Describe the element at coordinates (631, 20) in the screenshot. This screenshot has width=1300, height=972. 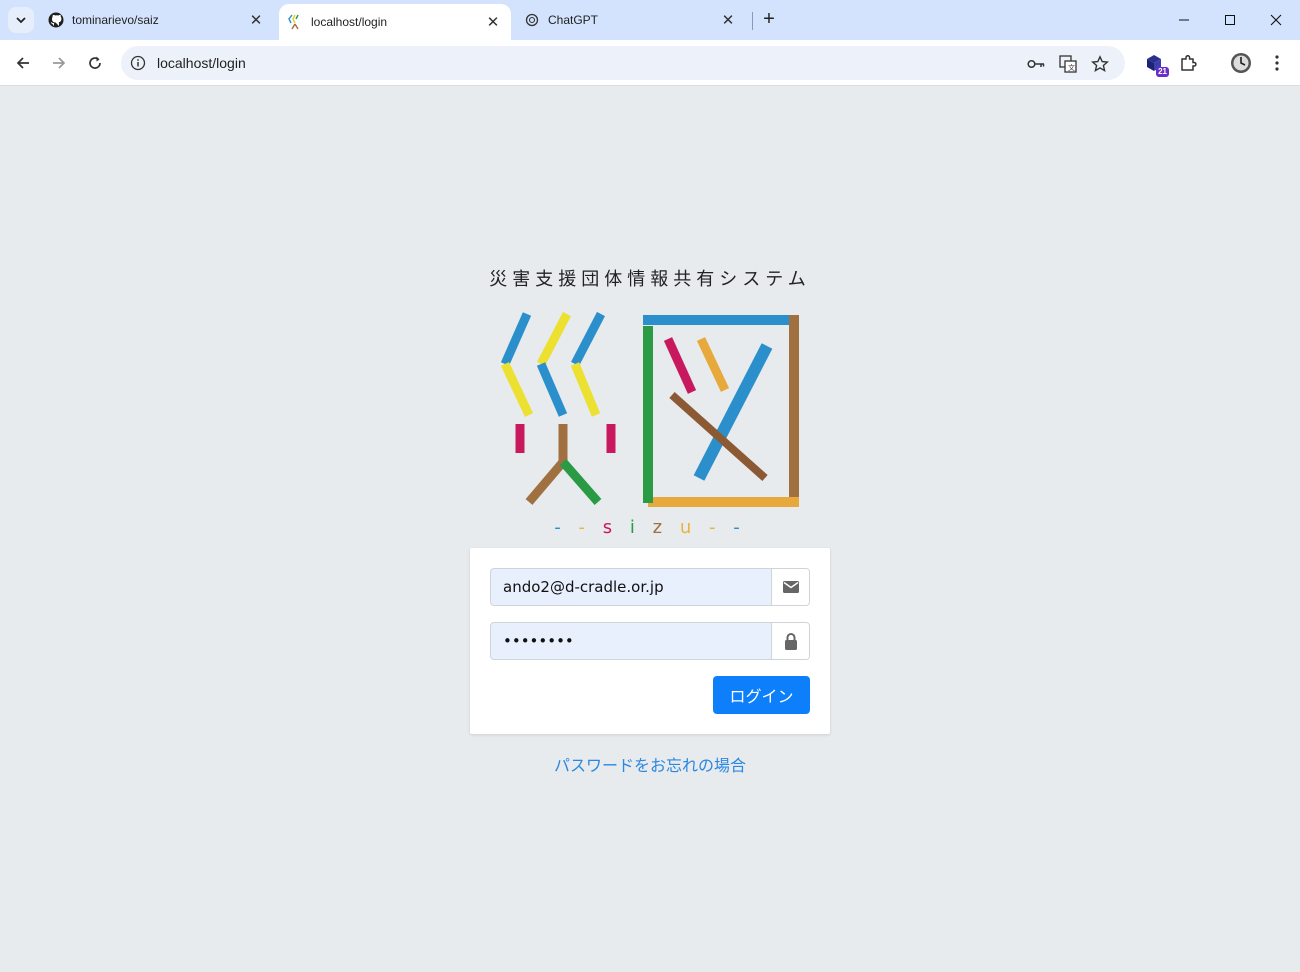
I see `tab-chatgpt: ChatGPT ✕` at that location.